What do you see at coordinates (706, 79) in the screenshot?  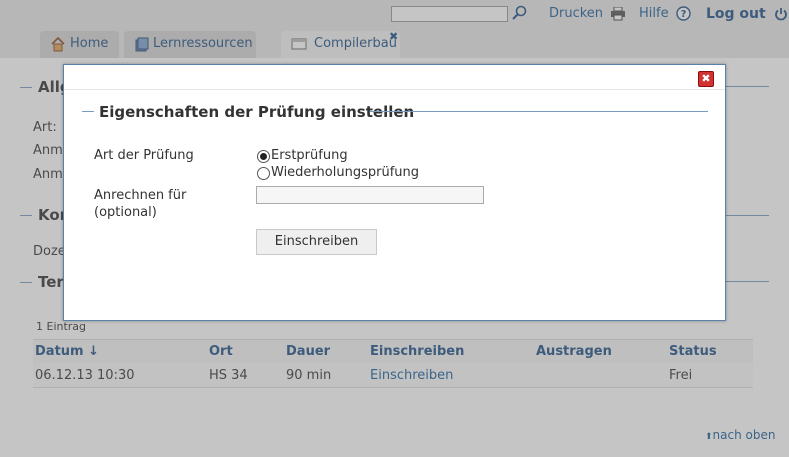 I see `close-icon: ✖` at bounding box center [706, 79].